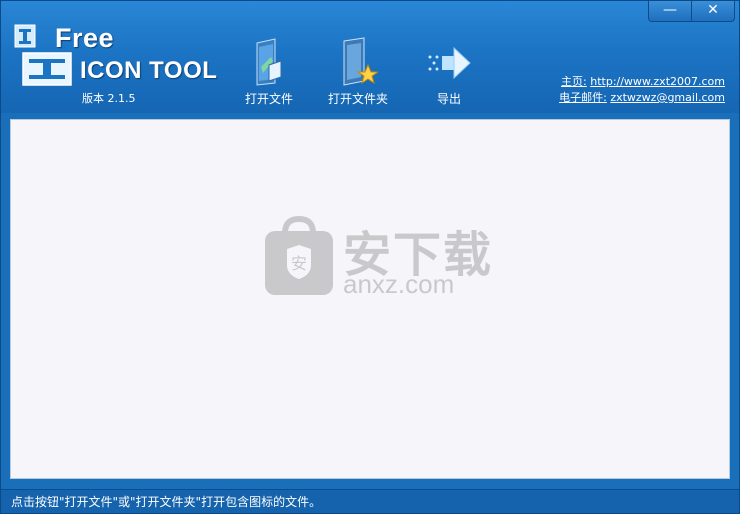 This screenshot has width=740, height=514. I want to click on logo-free-text: Free, so click(85, 38).